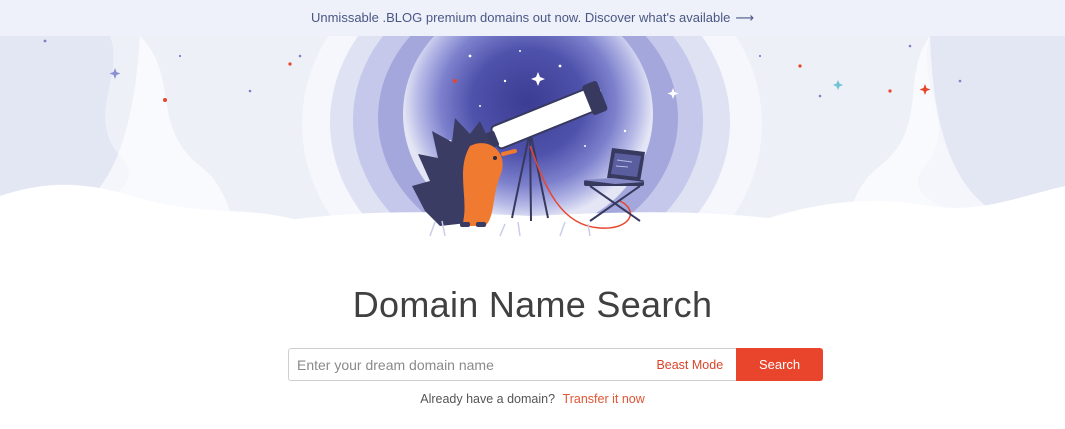 This screenshot has height=429, width=1065. What do you see at coordinates (488, 399) in the screenshot?
I see `transfer-prompt-text: Already have a domain?` at bounding box center [488, 399].